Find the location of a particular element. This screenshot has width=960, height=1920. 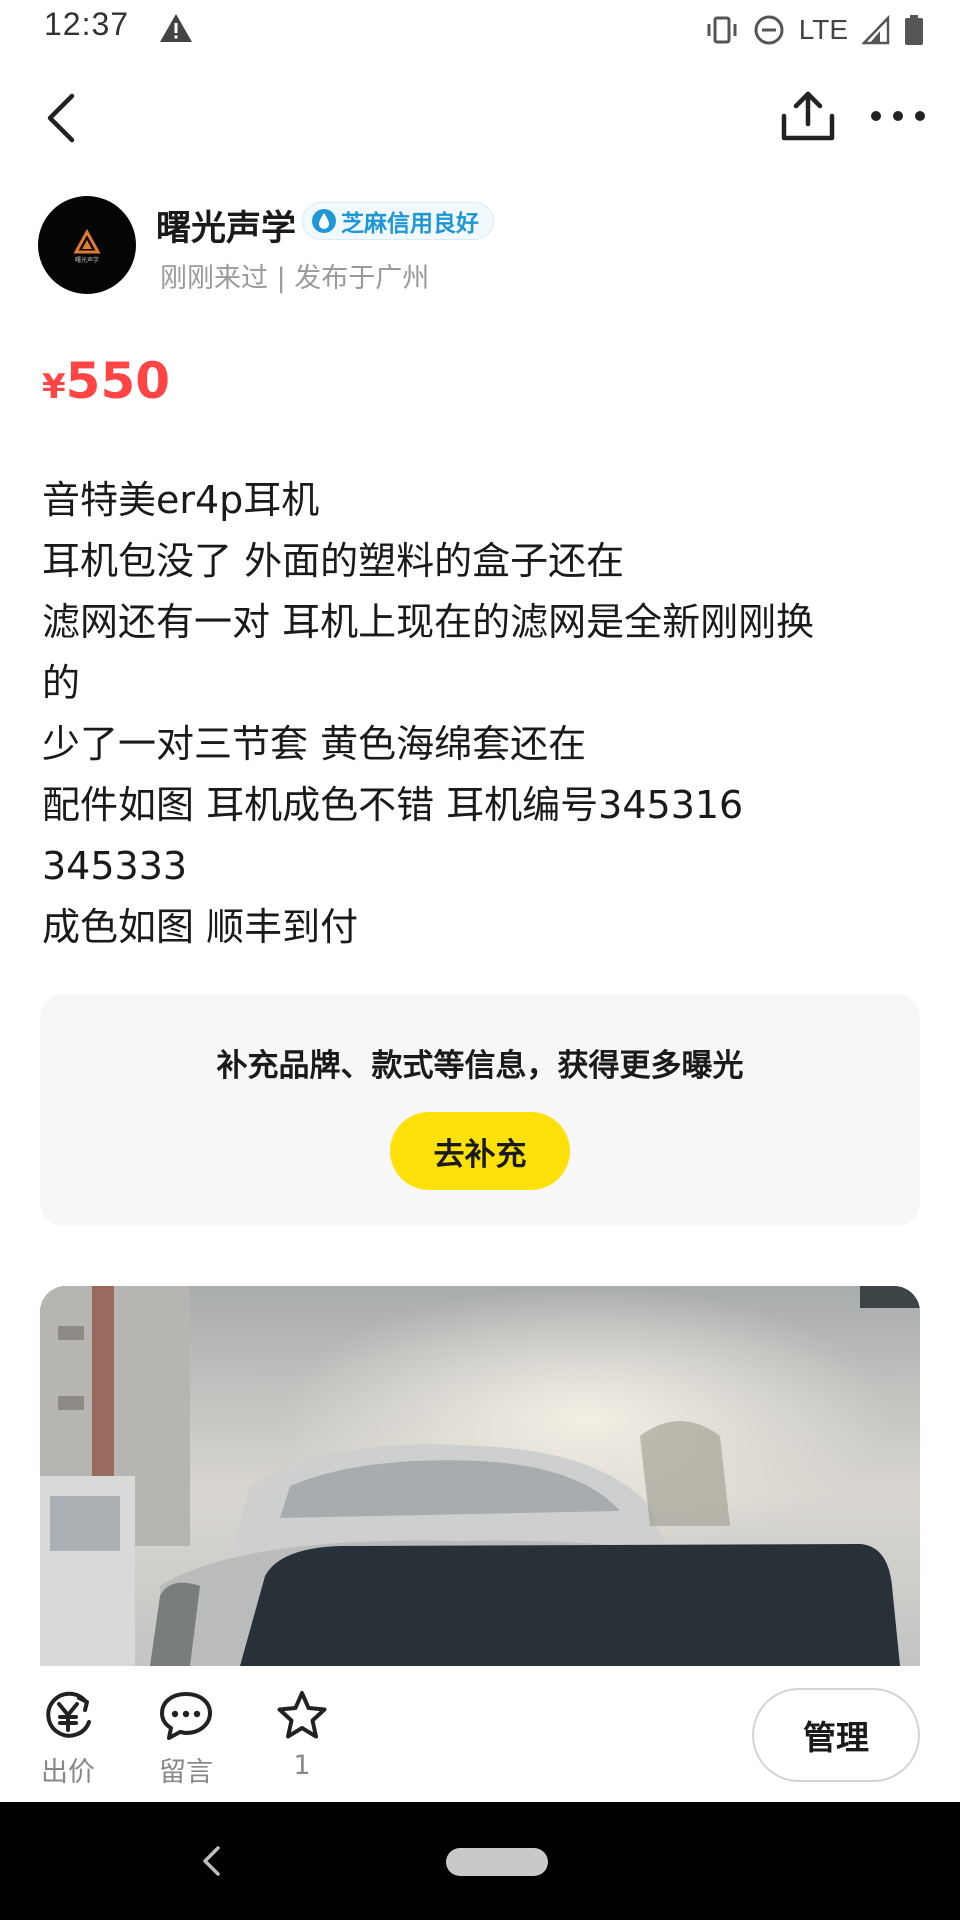

price: ¥550 is located at coordinates (106, 381).